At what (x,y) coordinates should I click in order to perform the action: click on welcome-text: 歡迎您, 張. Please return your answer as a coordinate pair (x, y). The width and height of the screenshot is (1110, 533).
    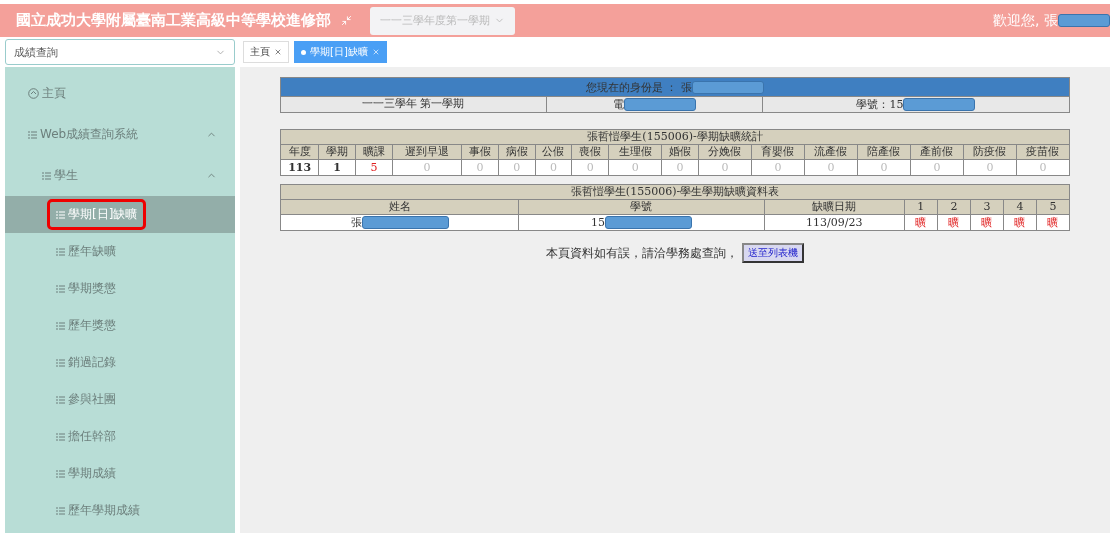
    Looking at the image, I should click on (1025, 20).